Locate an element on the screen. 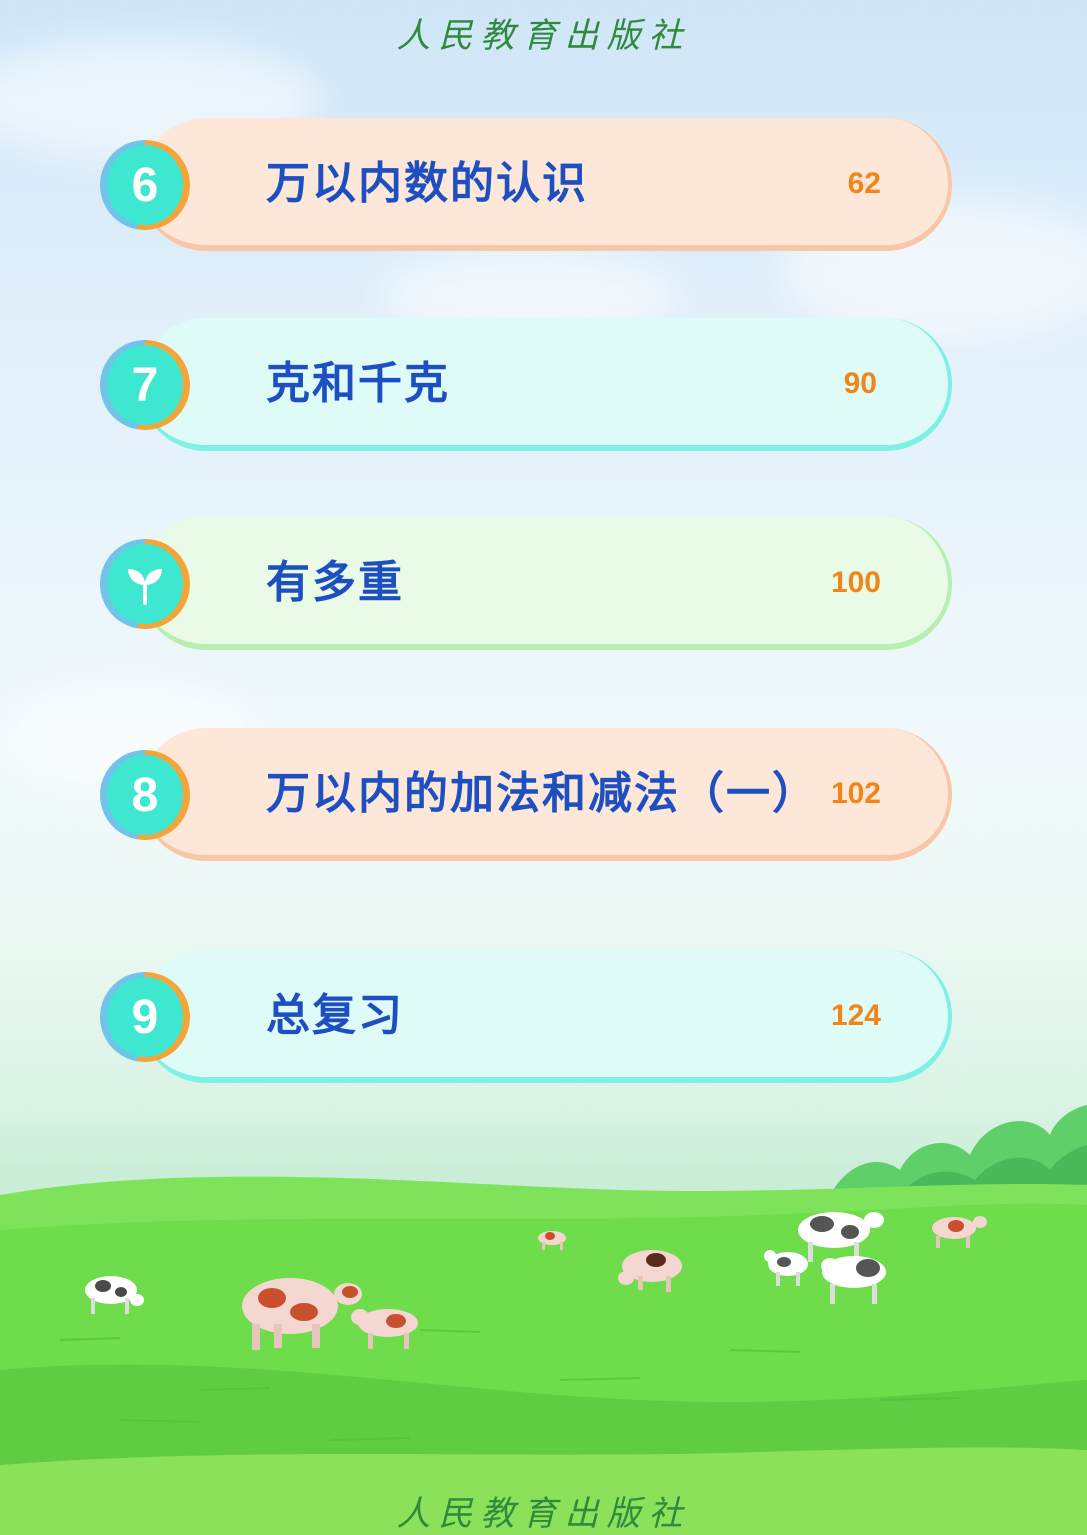 The width and height of the screenshot is (1087, 1535). unit-number: 9 is located at coordinates (145, 1017).